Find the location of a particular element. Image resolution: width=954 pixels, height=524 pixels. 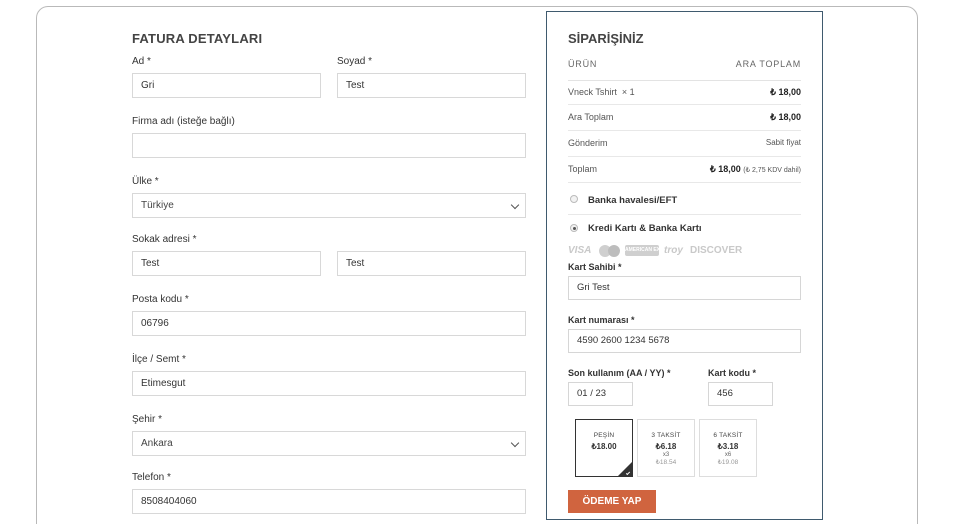

total-row: Toplam ₺ 18,00 (₺ 2,75 KDV dahil) is located at coordinates (684, 170).